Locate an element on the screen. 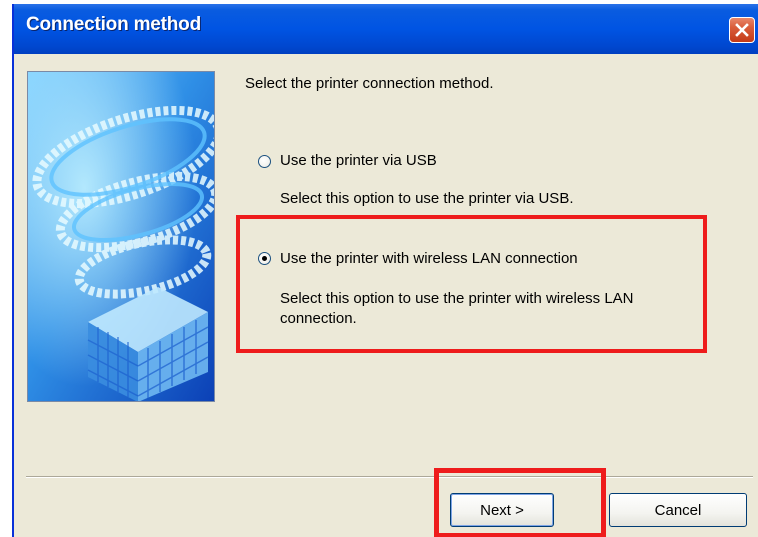 Image resolution: width=758 pixels, height=537 pixels. close-button is located at coordinates (742, 30).